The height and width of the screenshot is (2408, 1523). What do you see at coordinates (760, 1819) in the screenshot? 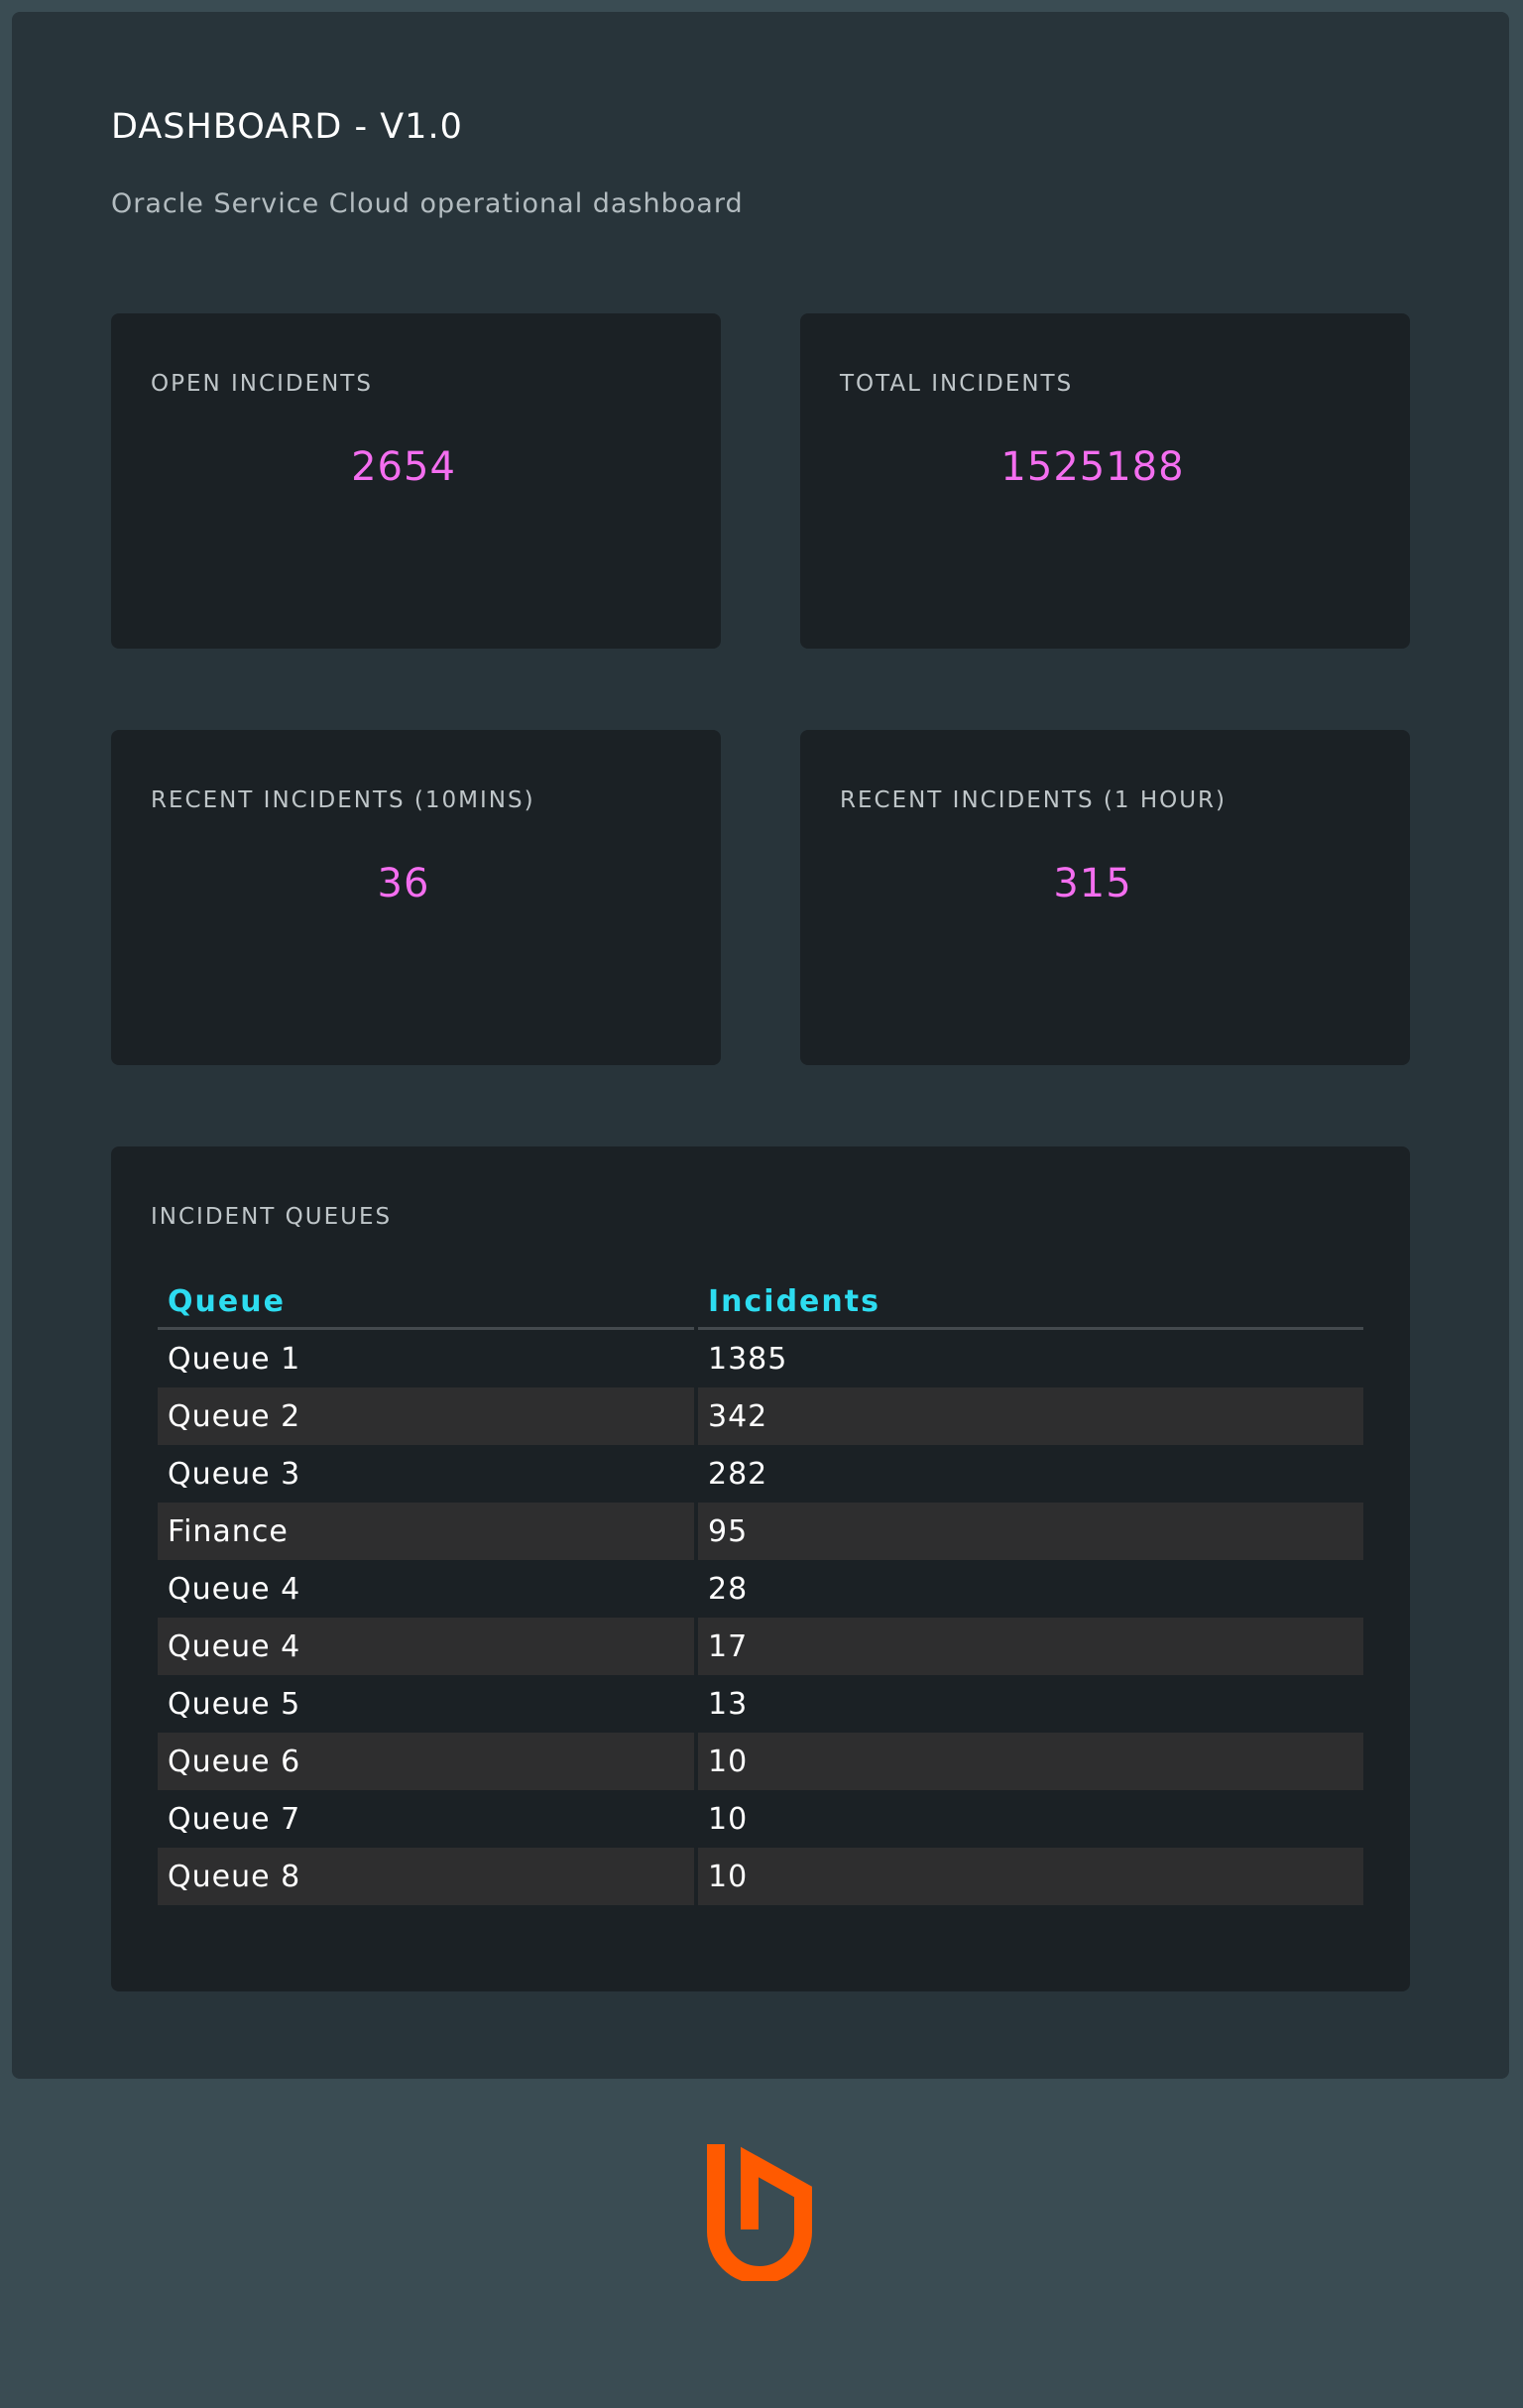
I see `table-row: Queue 7 10` at bounding box center [760, 1819].